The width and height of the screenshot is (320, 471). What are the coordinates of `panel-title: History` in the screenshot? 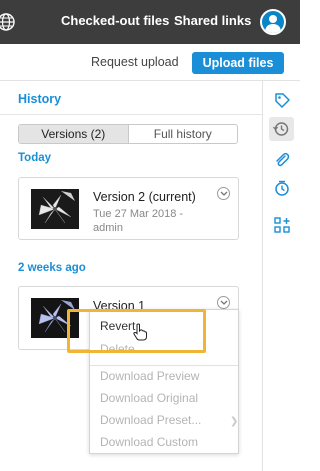 It's located at (40, 99).